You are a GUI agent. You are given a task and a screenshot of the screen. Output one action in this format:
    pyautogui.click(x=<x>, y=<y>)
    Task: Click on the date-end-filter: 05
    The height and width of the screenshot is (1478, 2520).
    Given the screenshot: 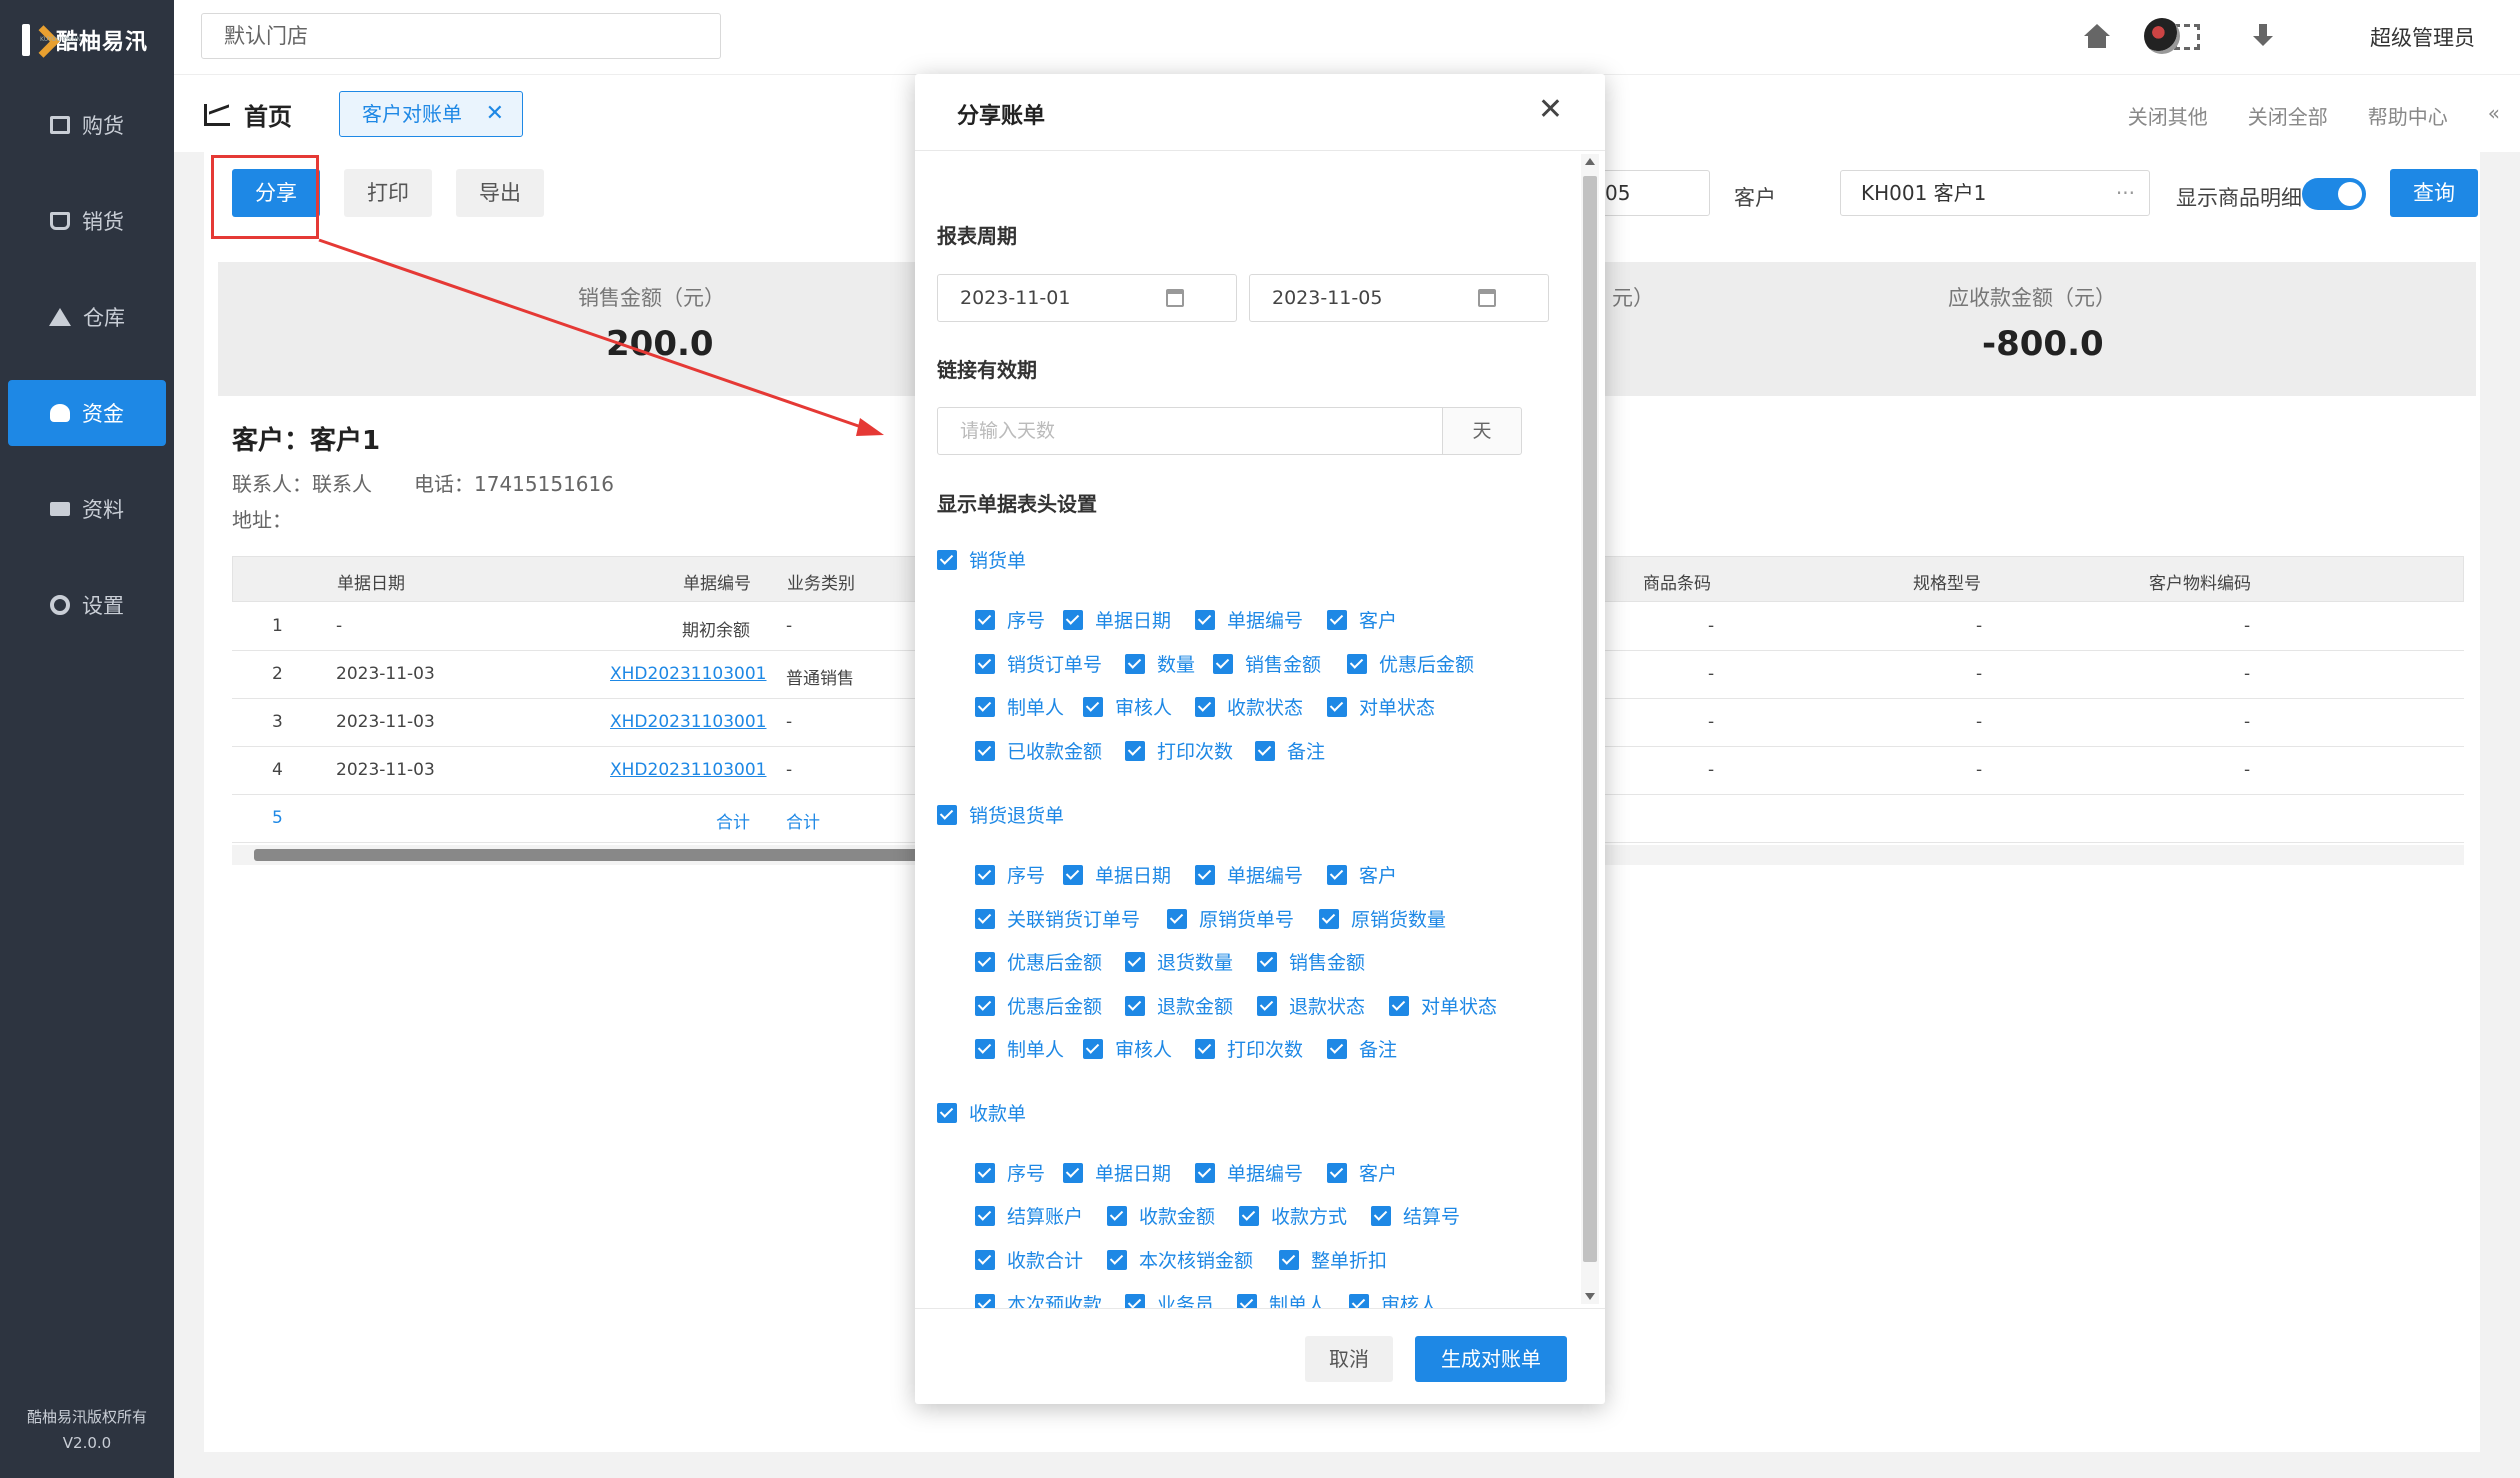 What is the action you would take?
    pyautogui.click(x=1655, y=193)
    